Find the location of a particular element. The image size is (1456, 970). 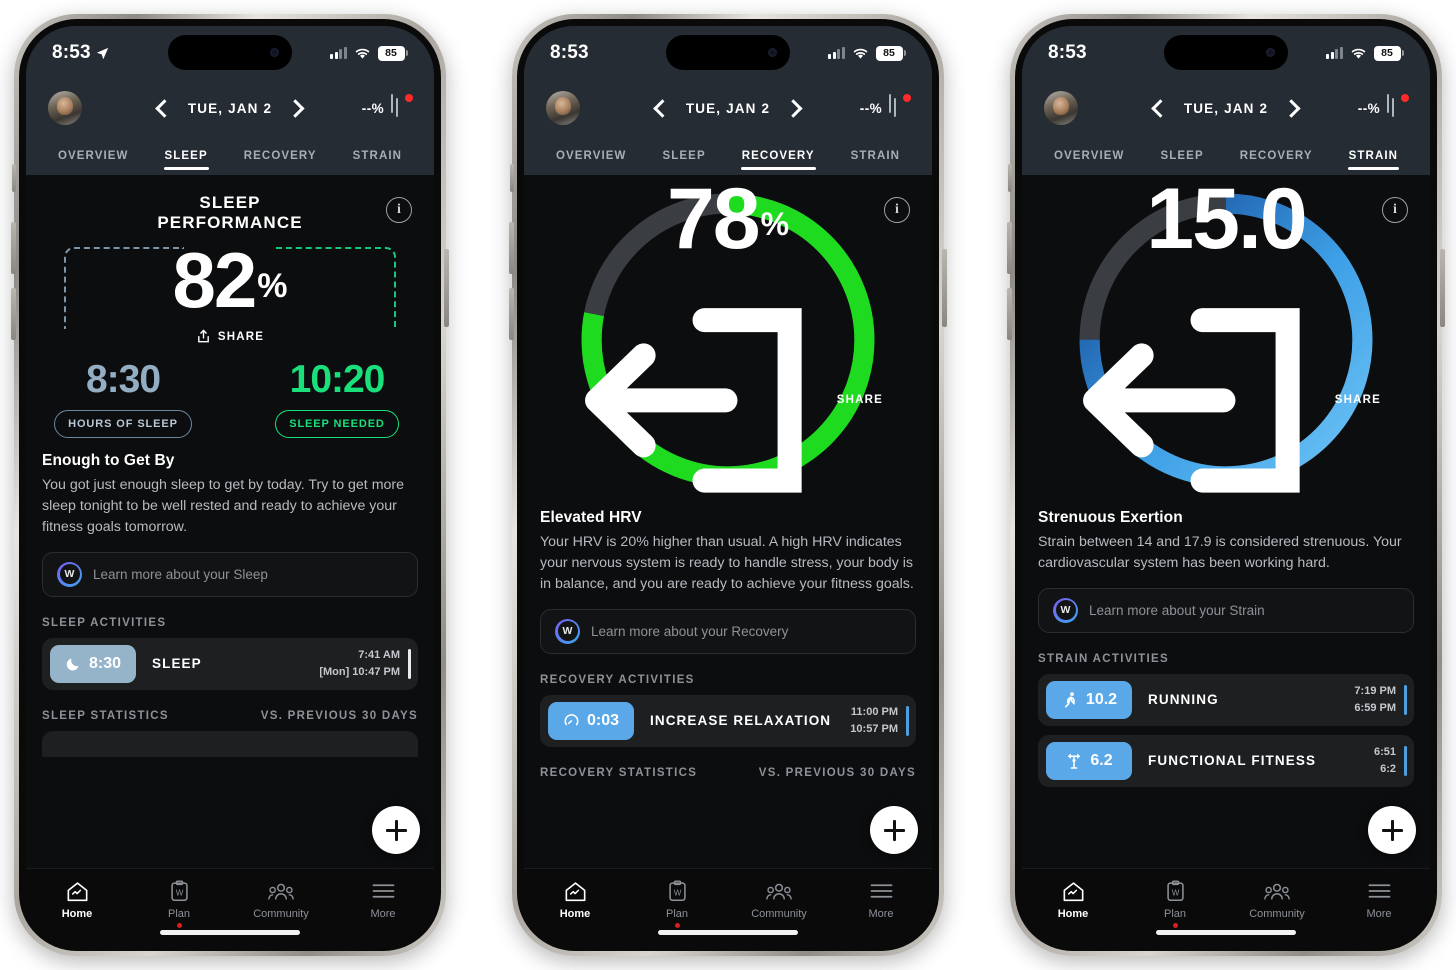

learn-more-button: W Learn more about your Sleep is located at coordinates (230, 574).